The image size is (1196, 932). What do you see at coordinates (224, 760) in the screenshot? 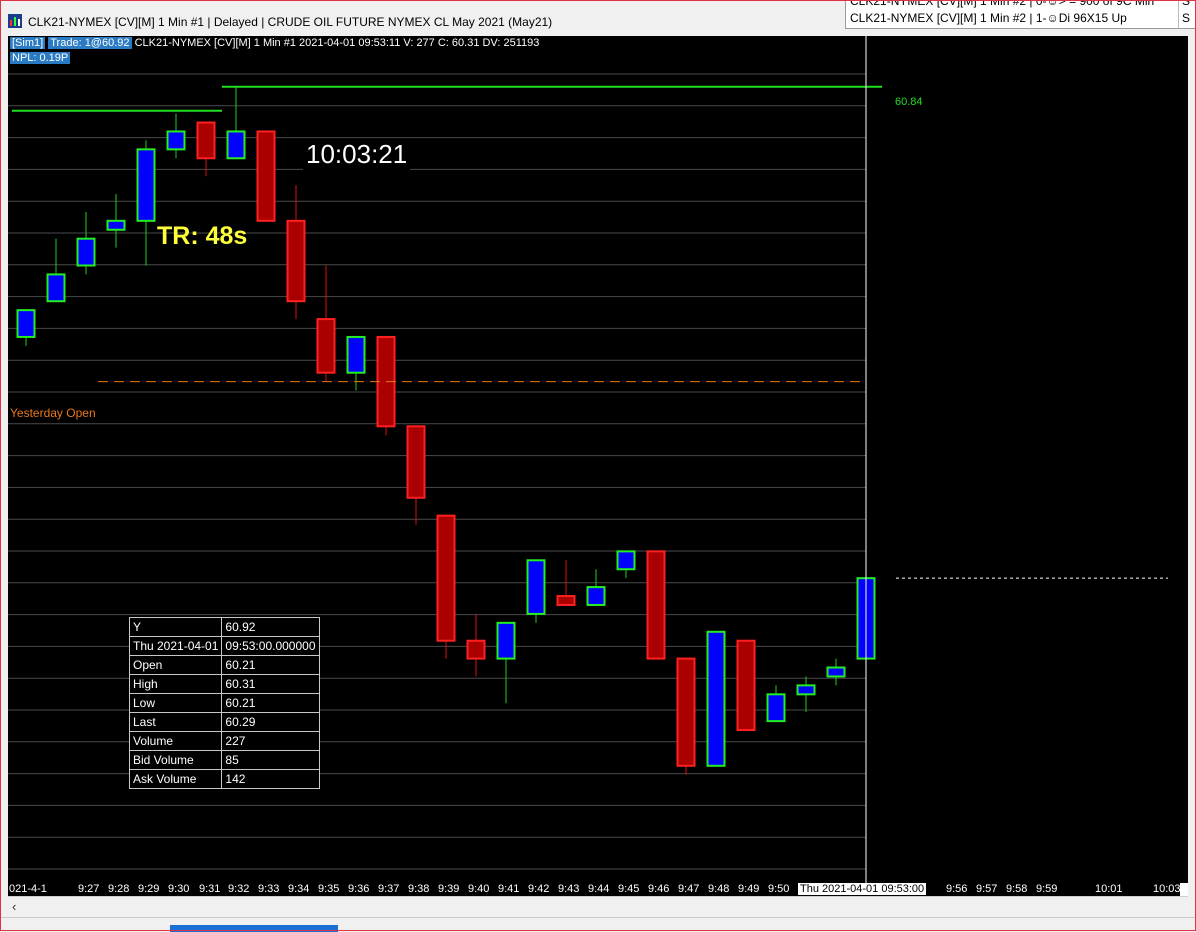
I see `data-box-row: Bid Volume 85` at bounding box center [224, 760].